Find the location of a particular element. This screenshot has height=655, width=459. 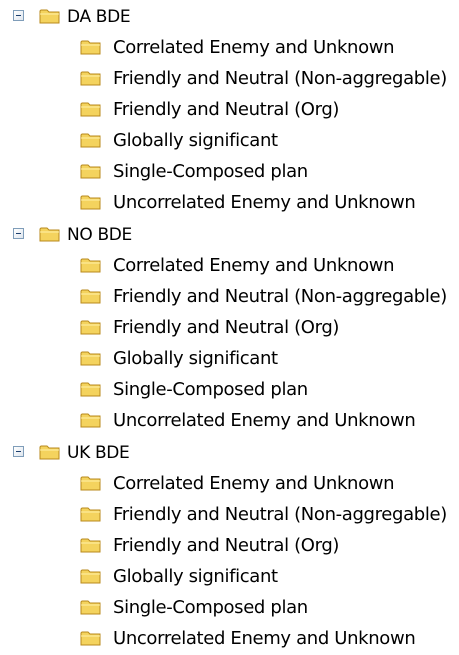

tree-node-label: UK BDE is located at coordinates (98, 453).